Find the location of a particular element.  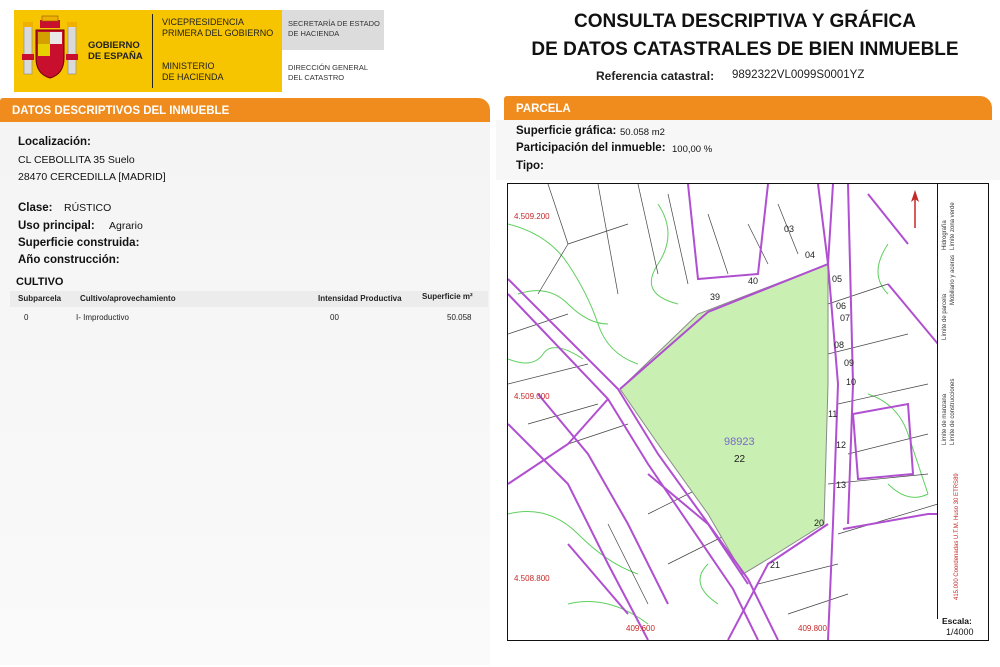

coord-label-1: 4.509.000 is located at coordinates (532, 396).